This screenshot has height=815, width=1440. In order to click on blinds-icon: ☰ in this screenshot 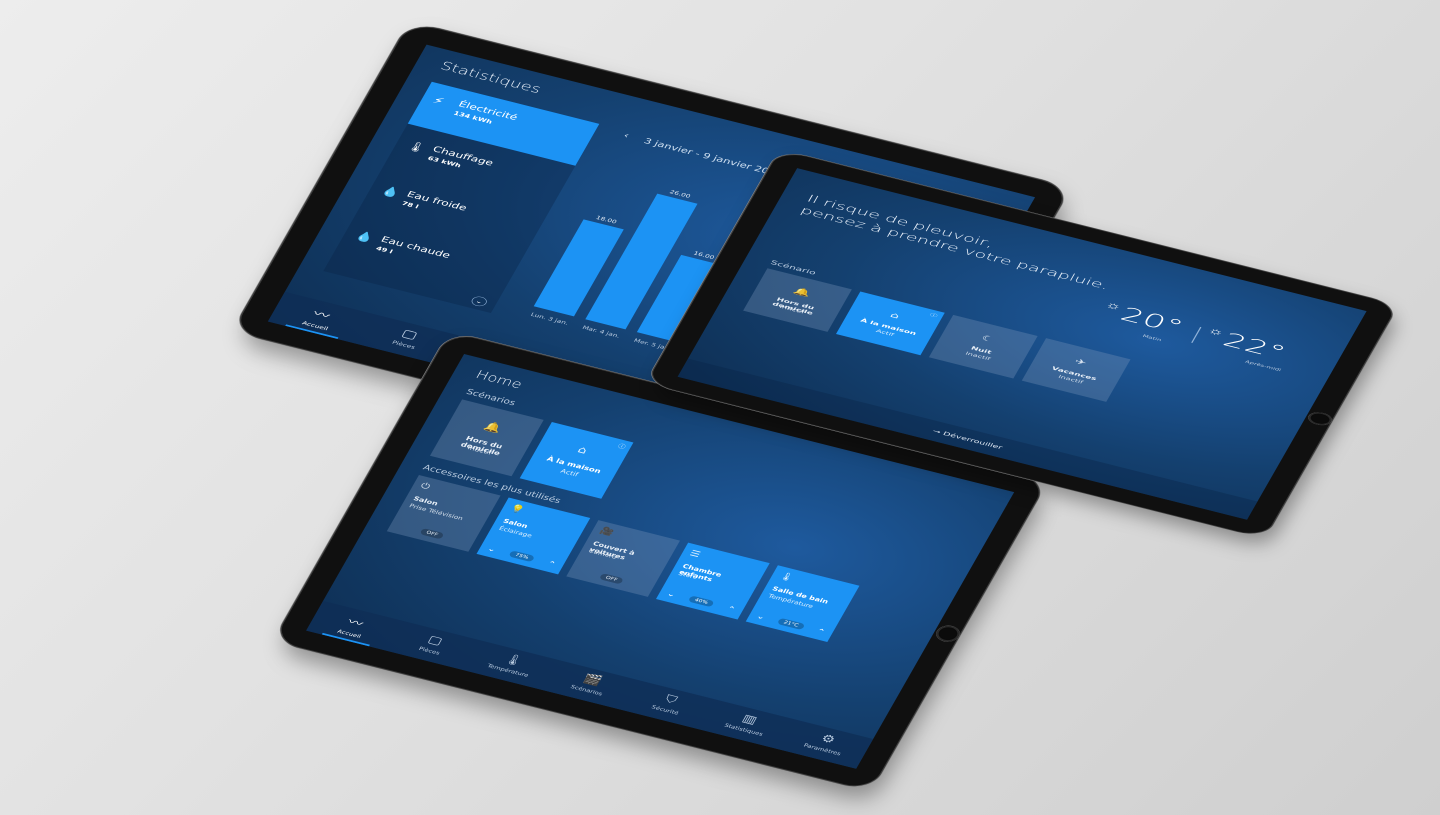, I will do `click(695, 554)`.